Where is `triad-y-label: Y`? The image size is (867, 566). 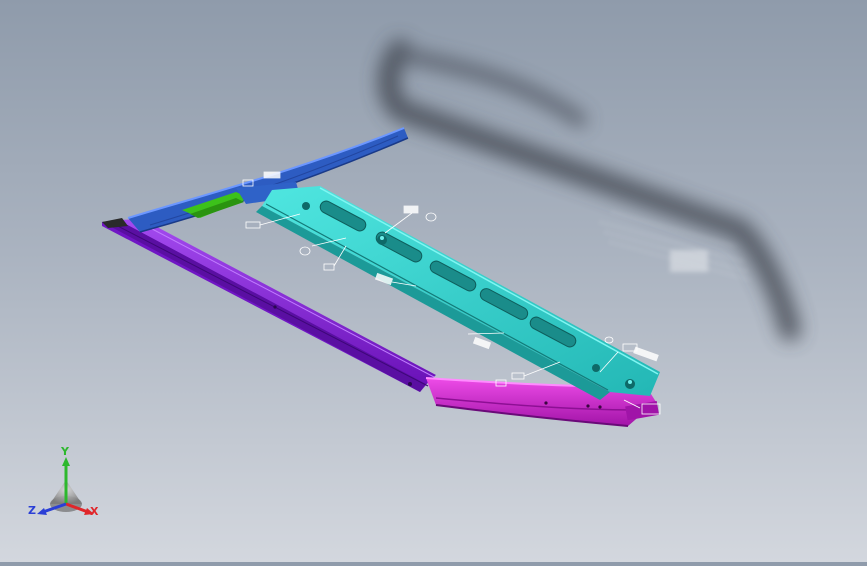
triad-y-label: Y is located at coordinates (65, 451).